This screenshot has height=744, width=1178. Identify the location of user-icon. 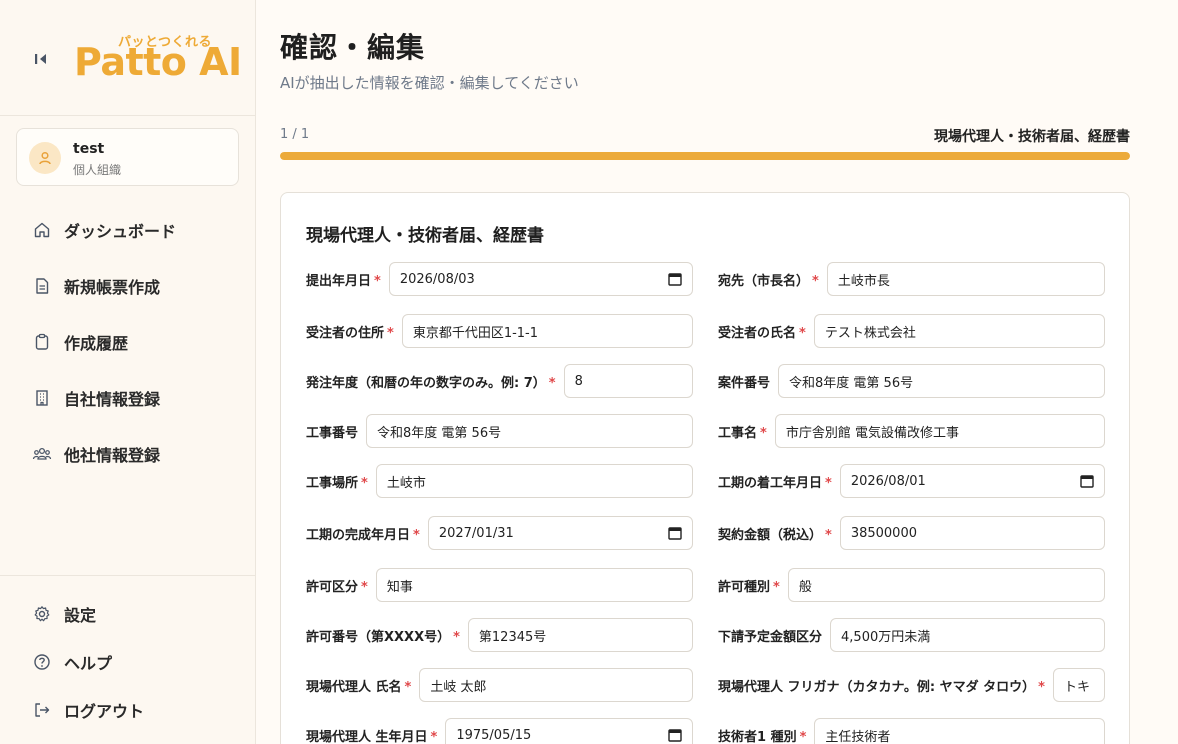
(45, 158).